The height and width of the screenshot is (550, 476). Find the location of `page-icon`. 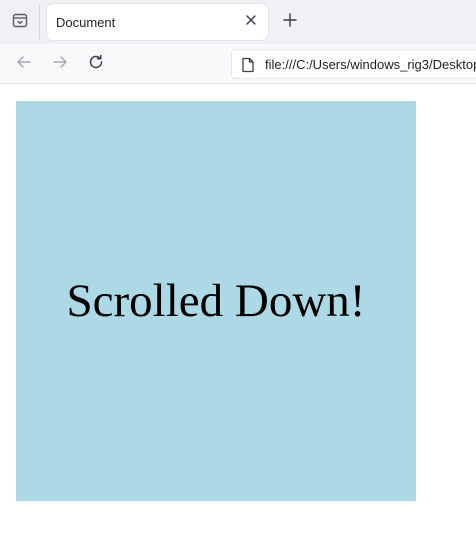

page-icon is located at coordinates (248, 65).